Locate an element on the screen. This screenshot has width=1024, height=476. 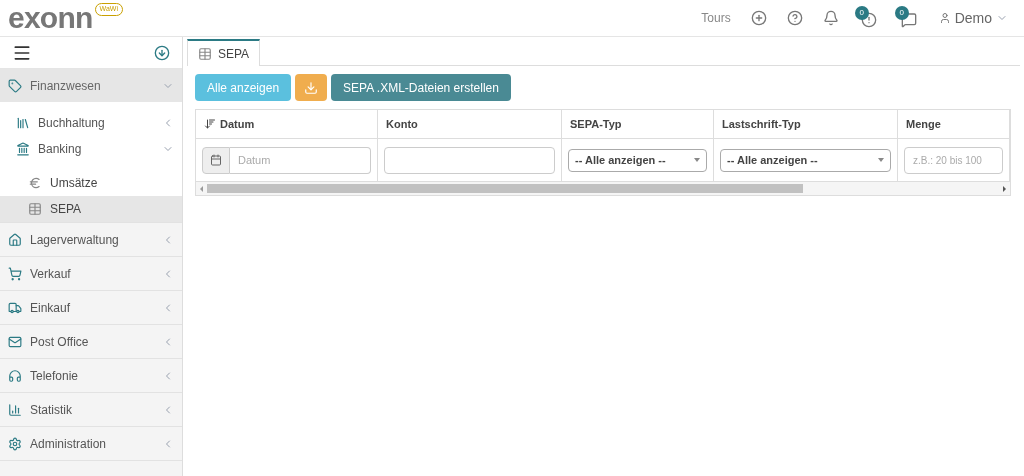
message-icon is located at coordinates (908, 20).